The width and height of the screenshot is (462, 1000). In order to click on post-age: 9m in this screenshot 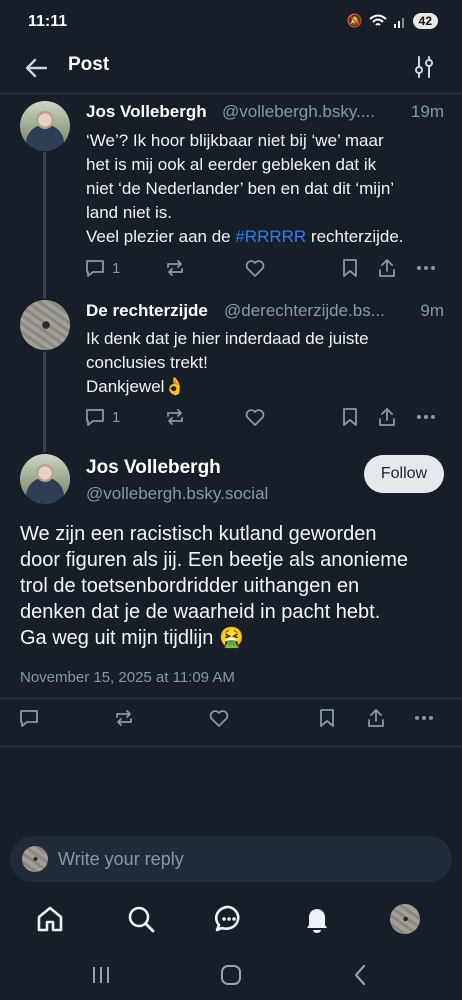, I will do `click(432, 310)`.